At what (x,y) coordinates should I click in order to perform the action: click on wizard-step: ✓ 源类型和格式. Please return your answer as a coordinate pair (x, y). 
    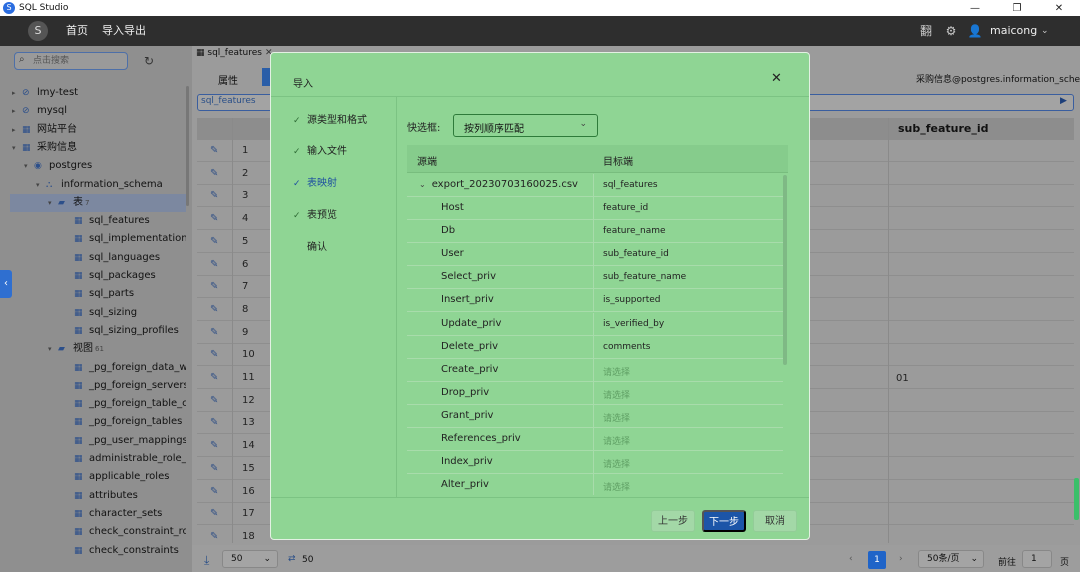
    Looking at the image, I should click on (330, 119).